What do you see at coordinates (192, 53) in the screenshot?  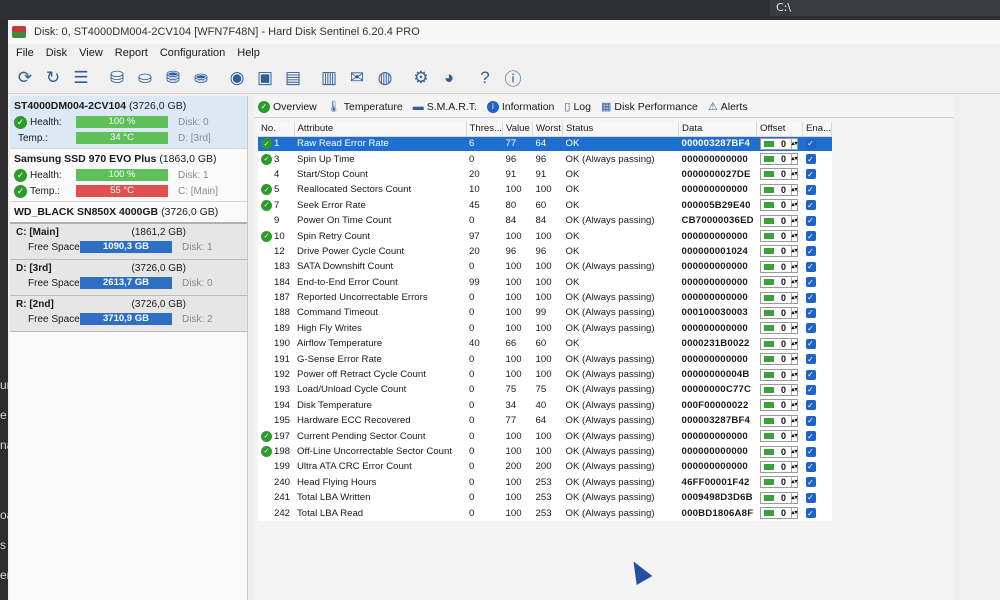 I see `menu-configuration: Configuration` at bounding box center [192, 53].